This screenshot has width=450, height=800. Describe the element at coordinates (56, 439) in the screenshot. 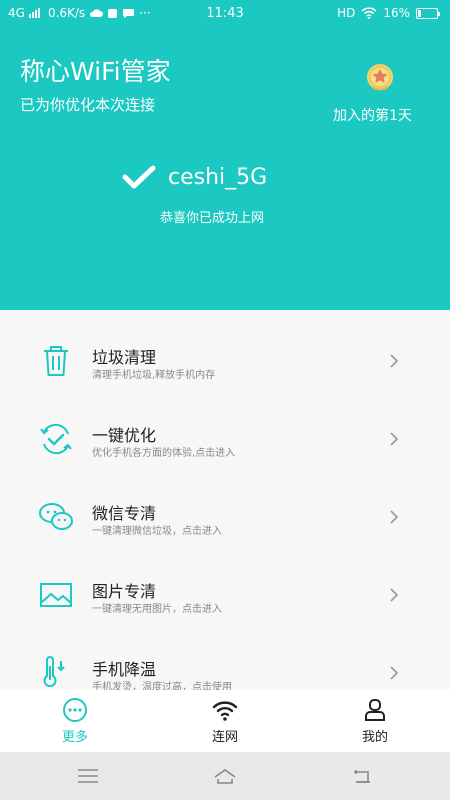

I see `optimize-icon` at that location.